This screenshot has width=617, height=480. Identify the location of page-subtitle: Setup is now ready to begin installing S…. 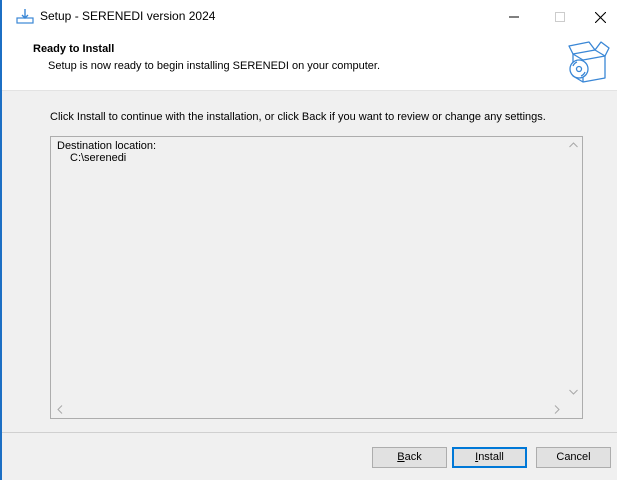
(214, 66).